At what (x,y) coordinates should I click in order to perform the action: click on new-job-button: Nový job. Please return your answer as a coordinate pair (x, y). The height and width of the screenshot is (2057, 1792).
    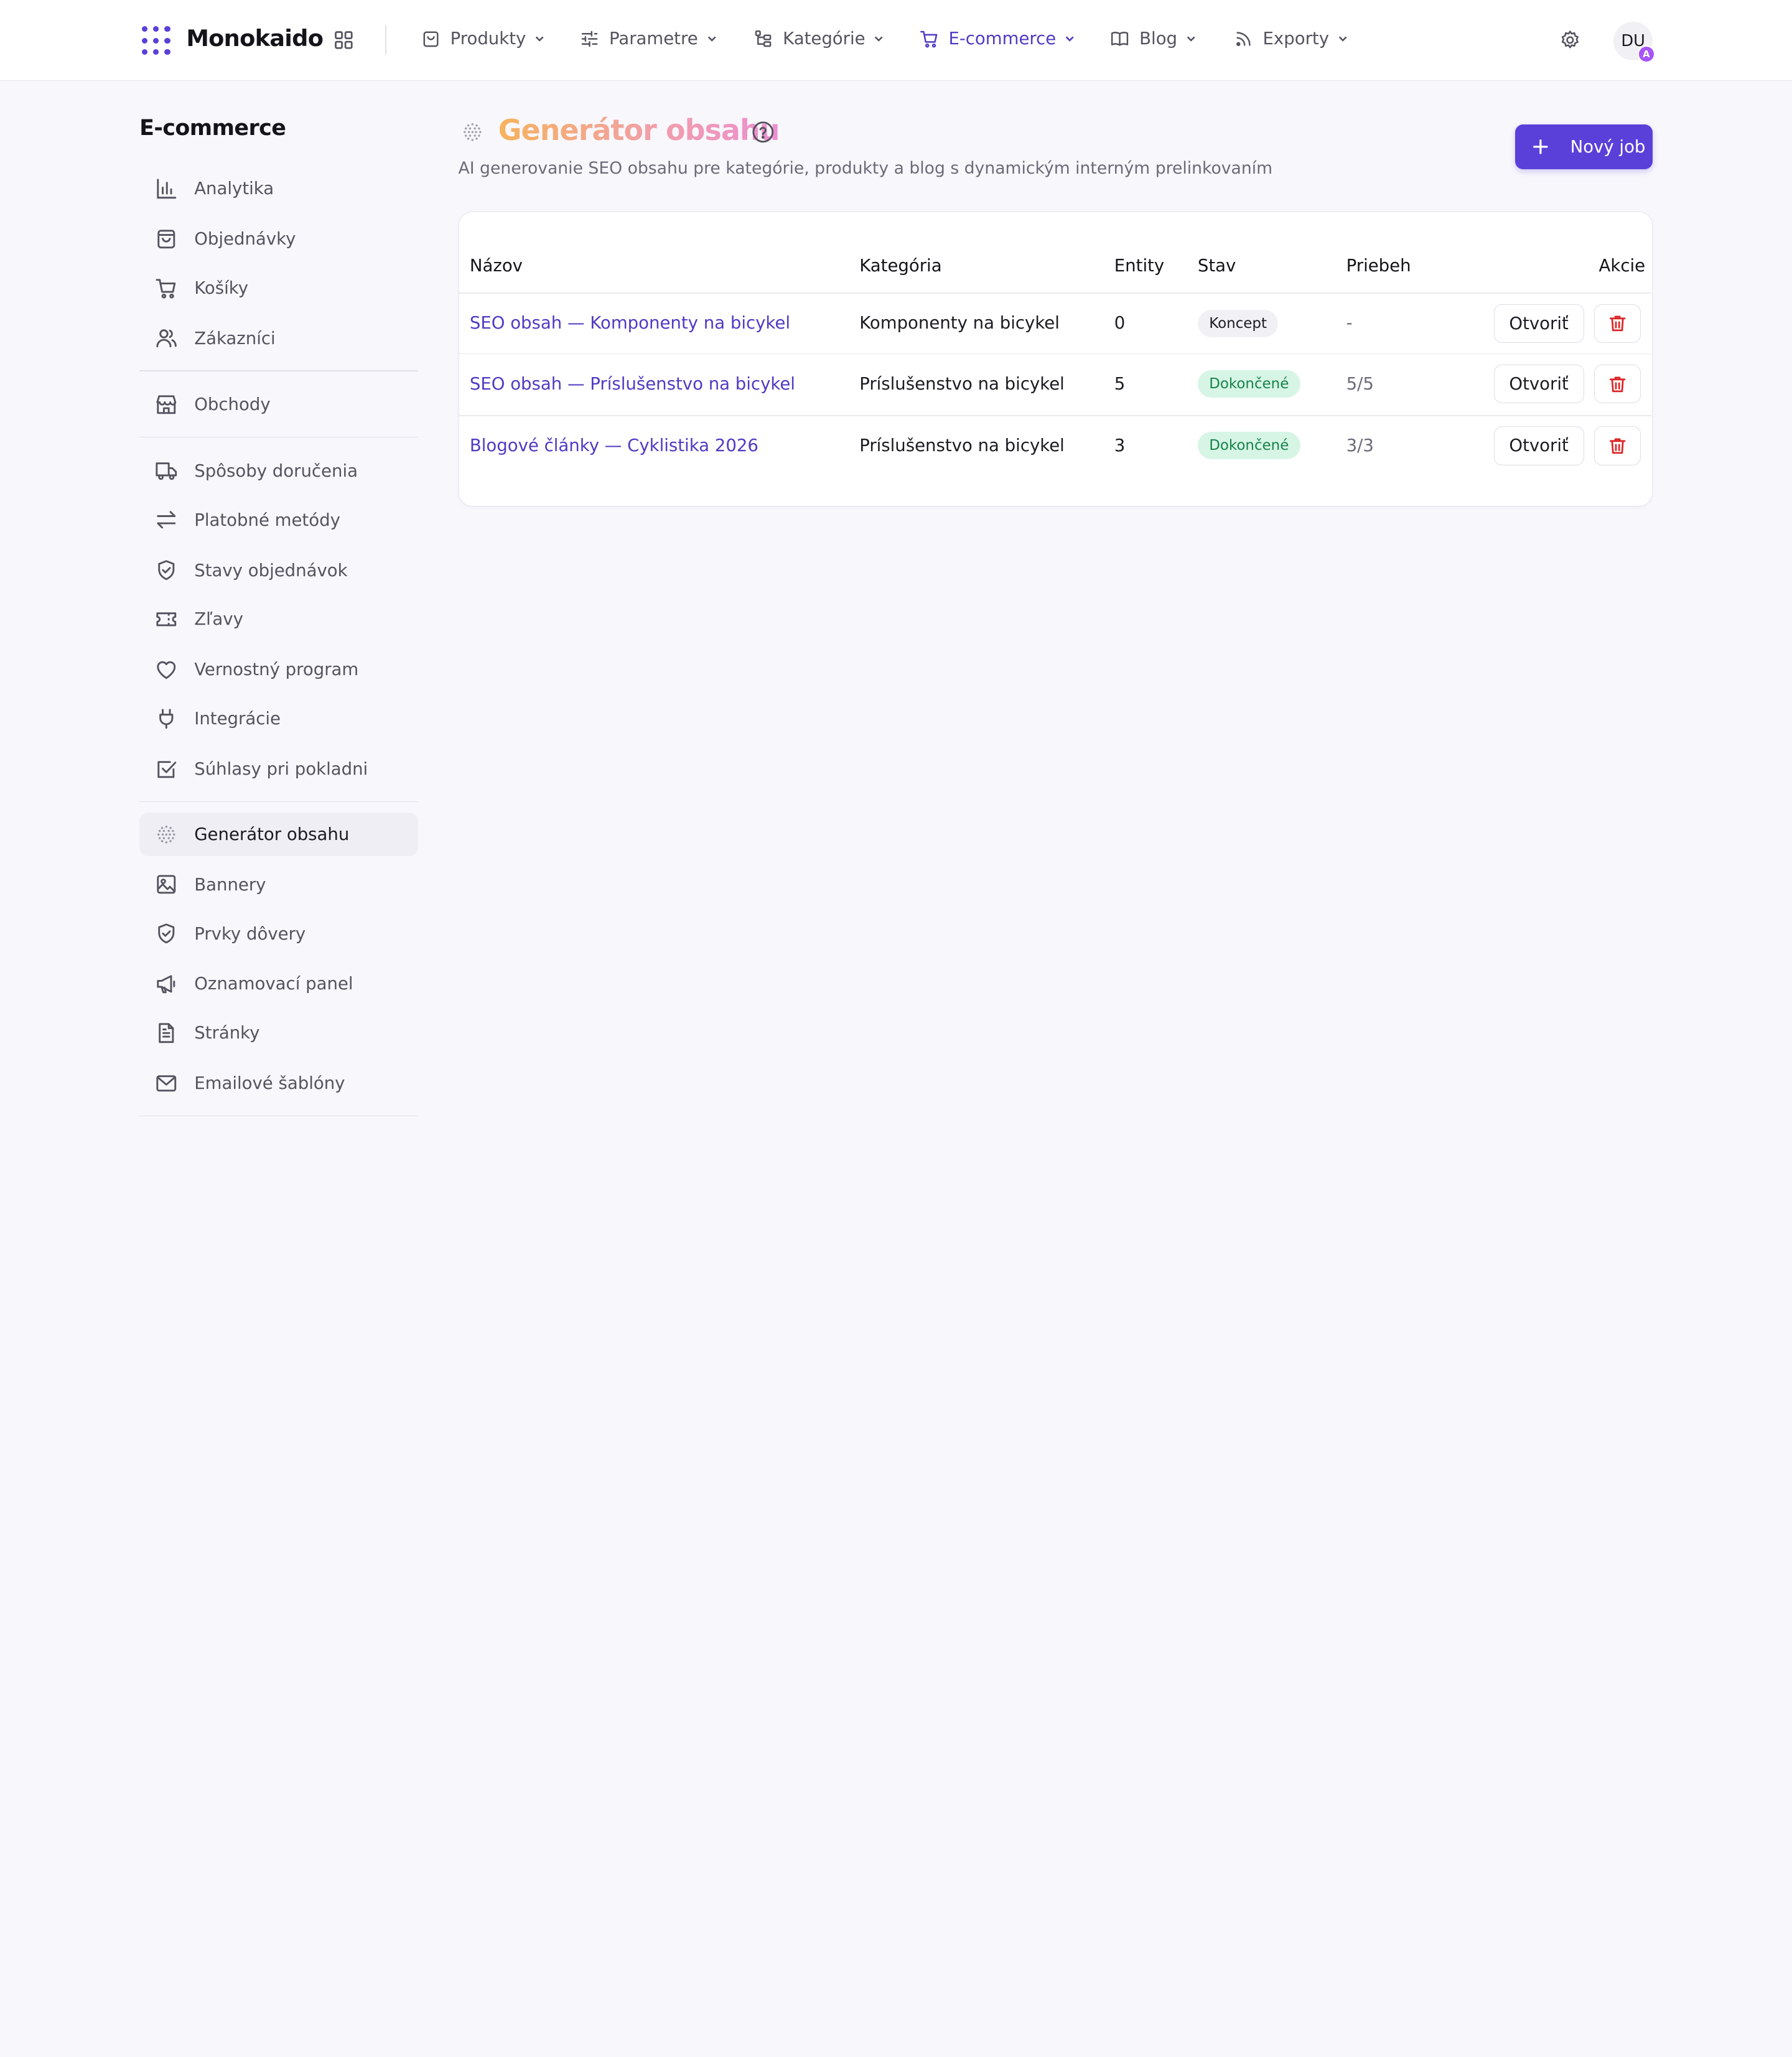
    Looking at the image, I should click on (1584, 146).